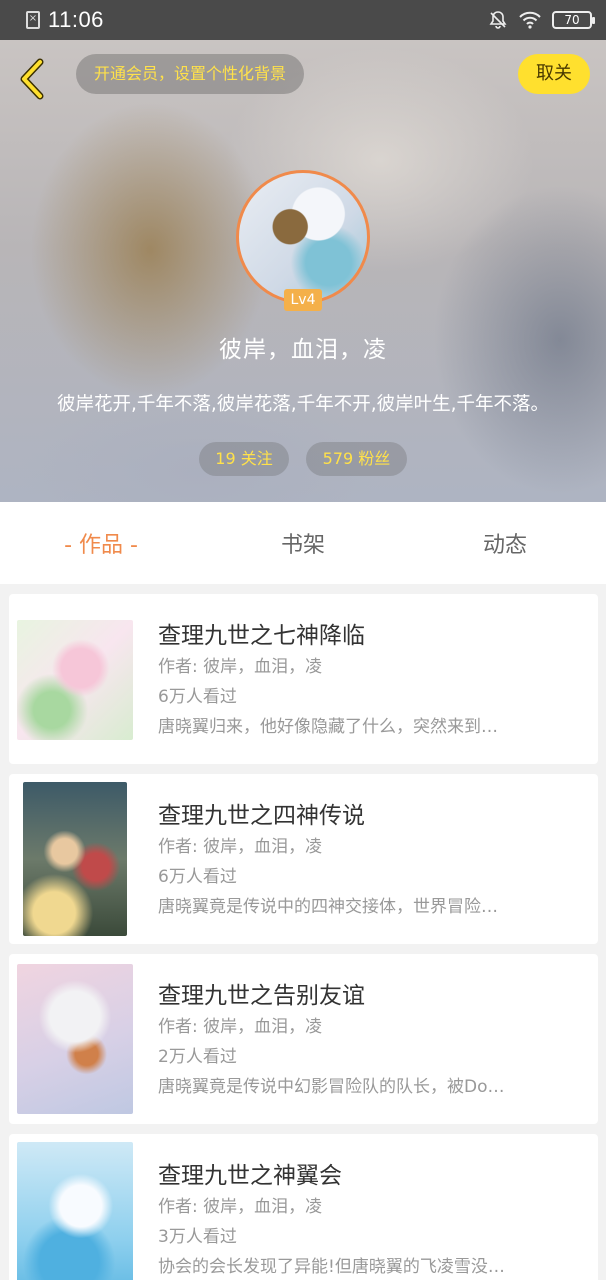  Describe the element at coordinates (197, 1057) in the screenshot. I see `book-views: 2万人看过` at that location.